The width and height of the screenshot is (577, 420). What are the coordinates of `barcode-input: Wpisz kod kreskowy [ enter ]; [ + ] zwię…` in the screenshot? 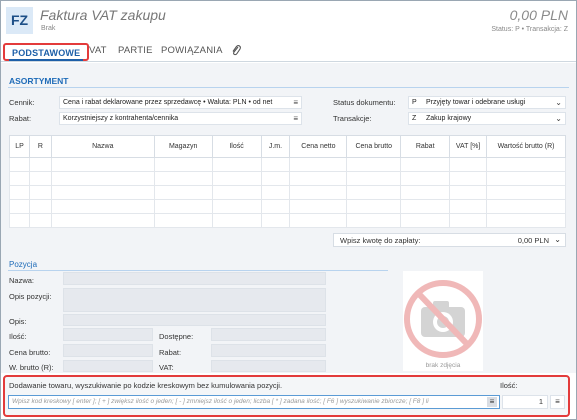 It's located at (254, 402).